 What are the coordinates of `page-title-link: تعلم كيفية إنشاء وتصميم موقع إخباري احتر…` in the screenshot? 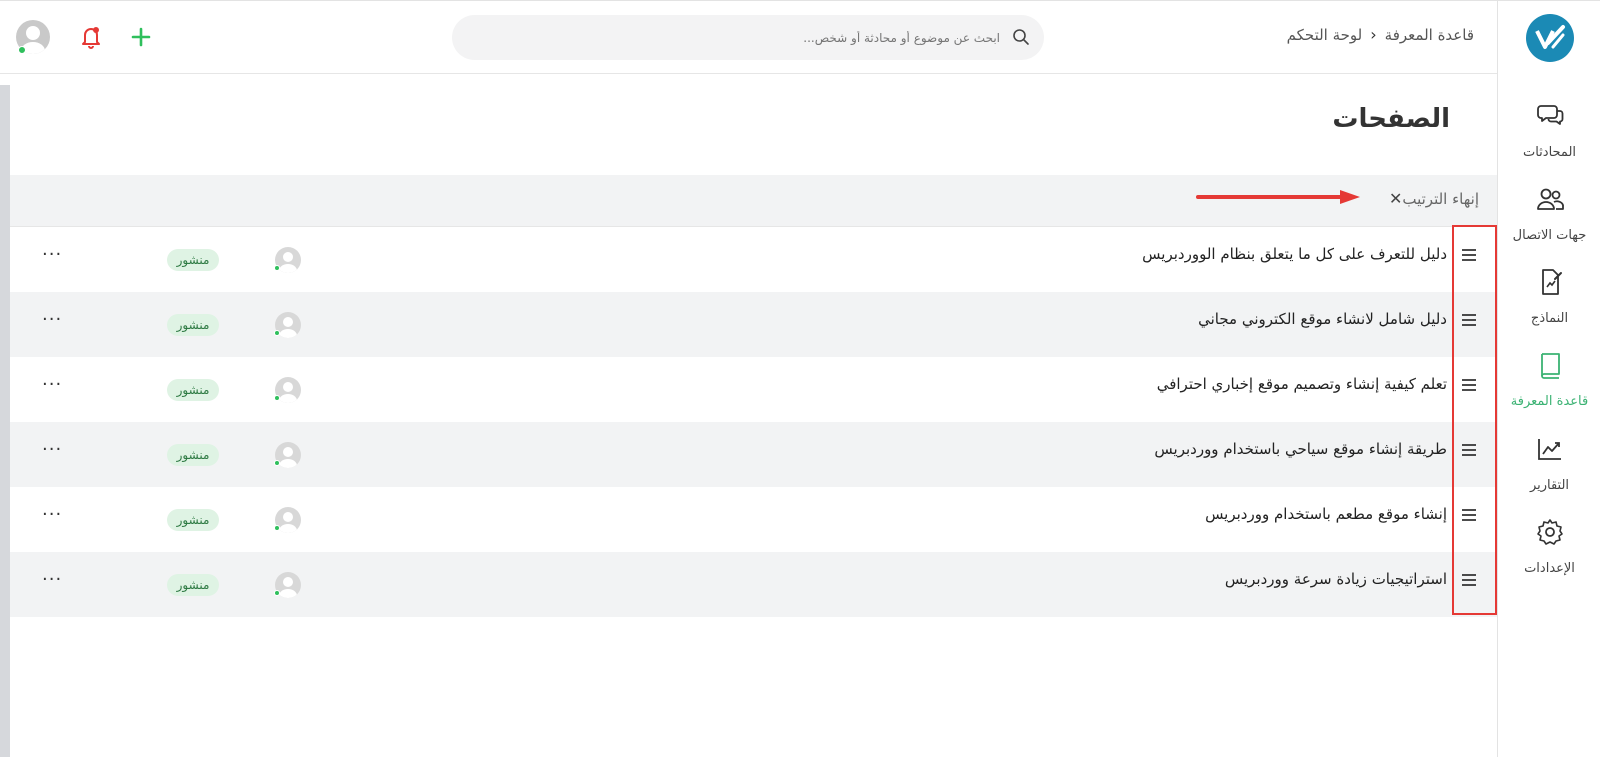 It's located at (1302, 384).